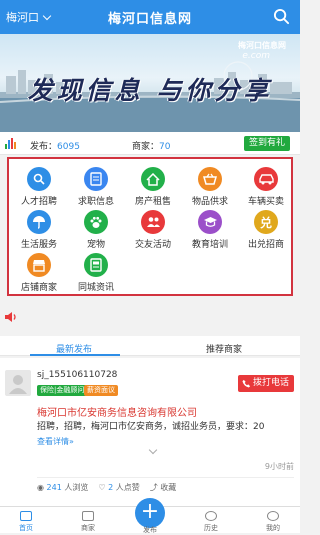 This screenshot has width=320, height=535. Describe the element at coordinates (26, 522) in the screenshot. I see `nav-home: 首页` at that location.